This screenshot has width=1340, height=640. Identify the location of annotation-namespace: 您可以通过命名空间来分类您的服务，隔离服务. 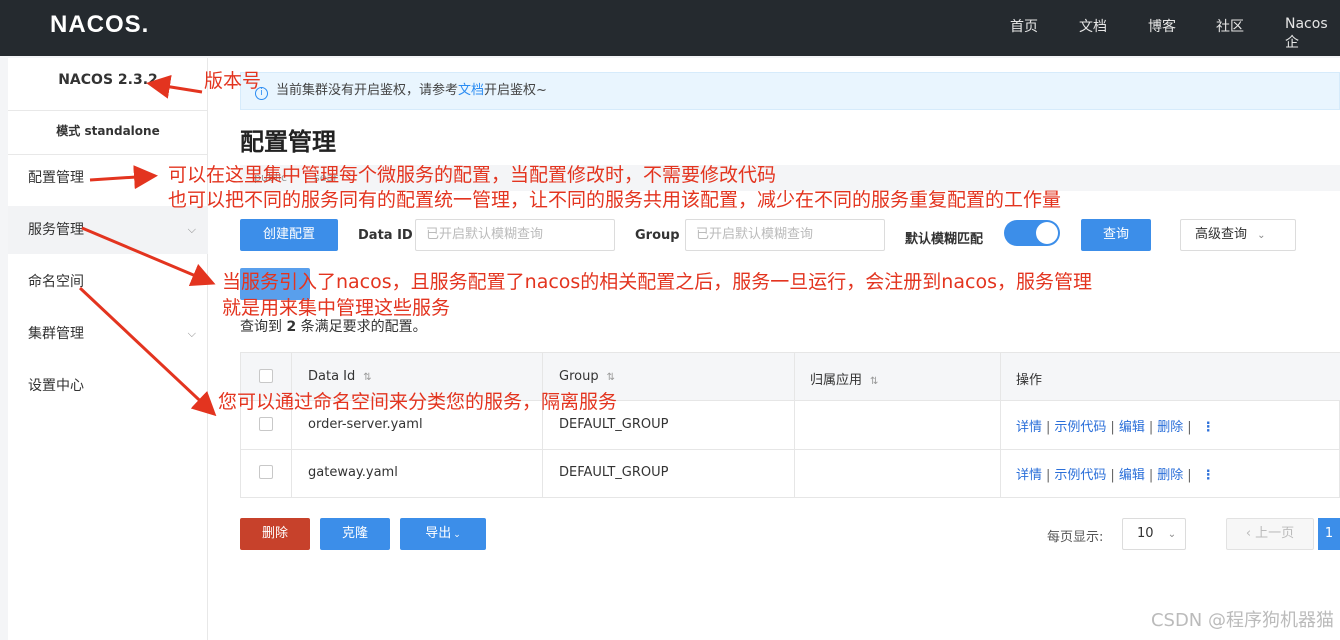
(418, 402).